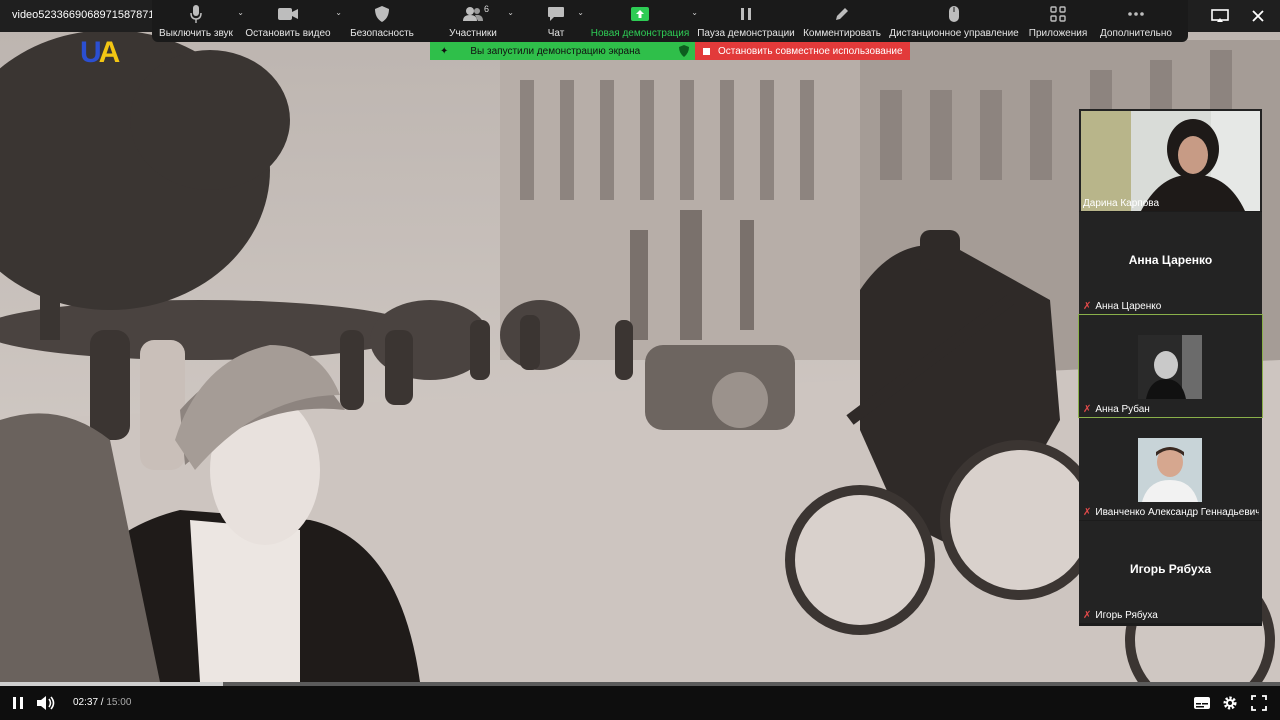 The height and width of the screenshot is (720, 1280). I want to click on window-controls, so click(1239, 16).